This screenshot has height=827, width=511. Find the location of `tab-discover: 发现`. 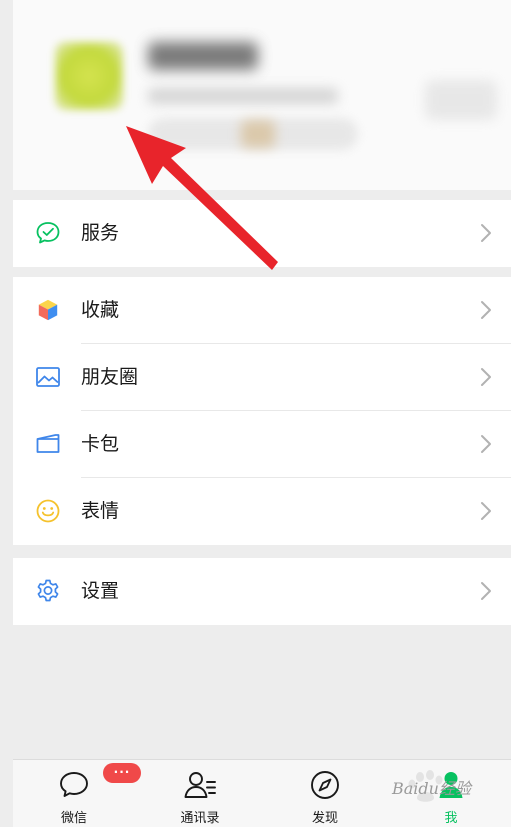

tab-discover: 发现 is located at coordinates (325, 793).